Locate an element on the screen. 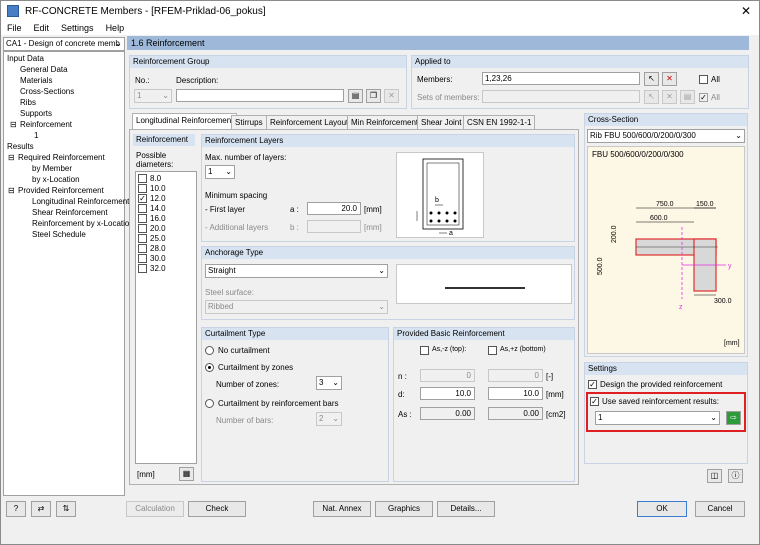 This screenshot has width=760, height=545. tree-provided-reinforcement: Provided Reinforcement is located at coordinates (61, 190).